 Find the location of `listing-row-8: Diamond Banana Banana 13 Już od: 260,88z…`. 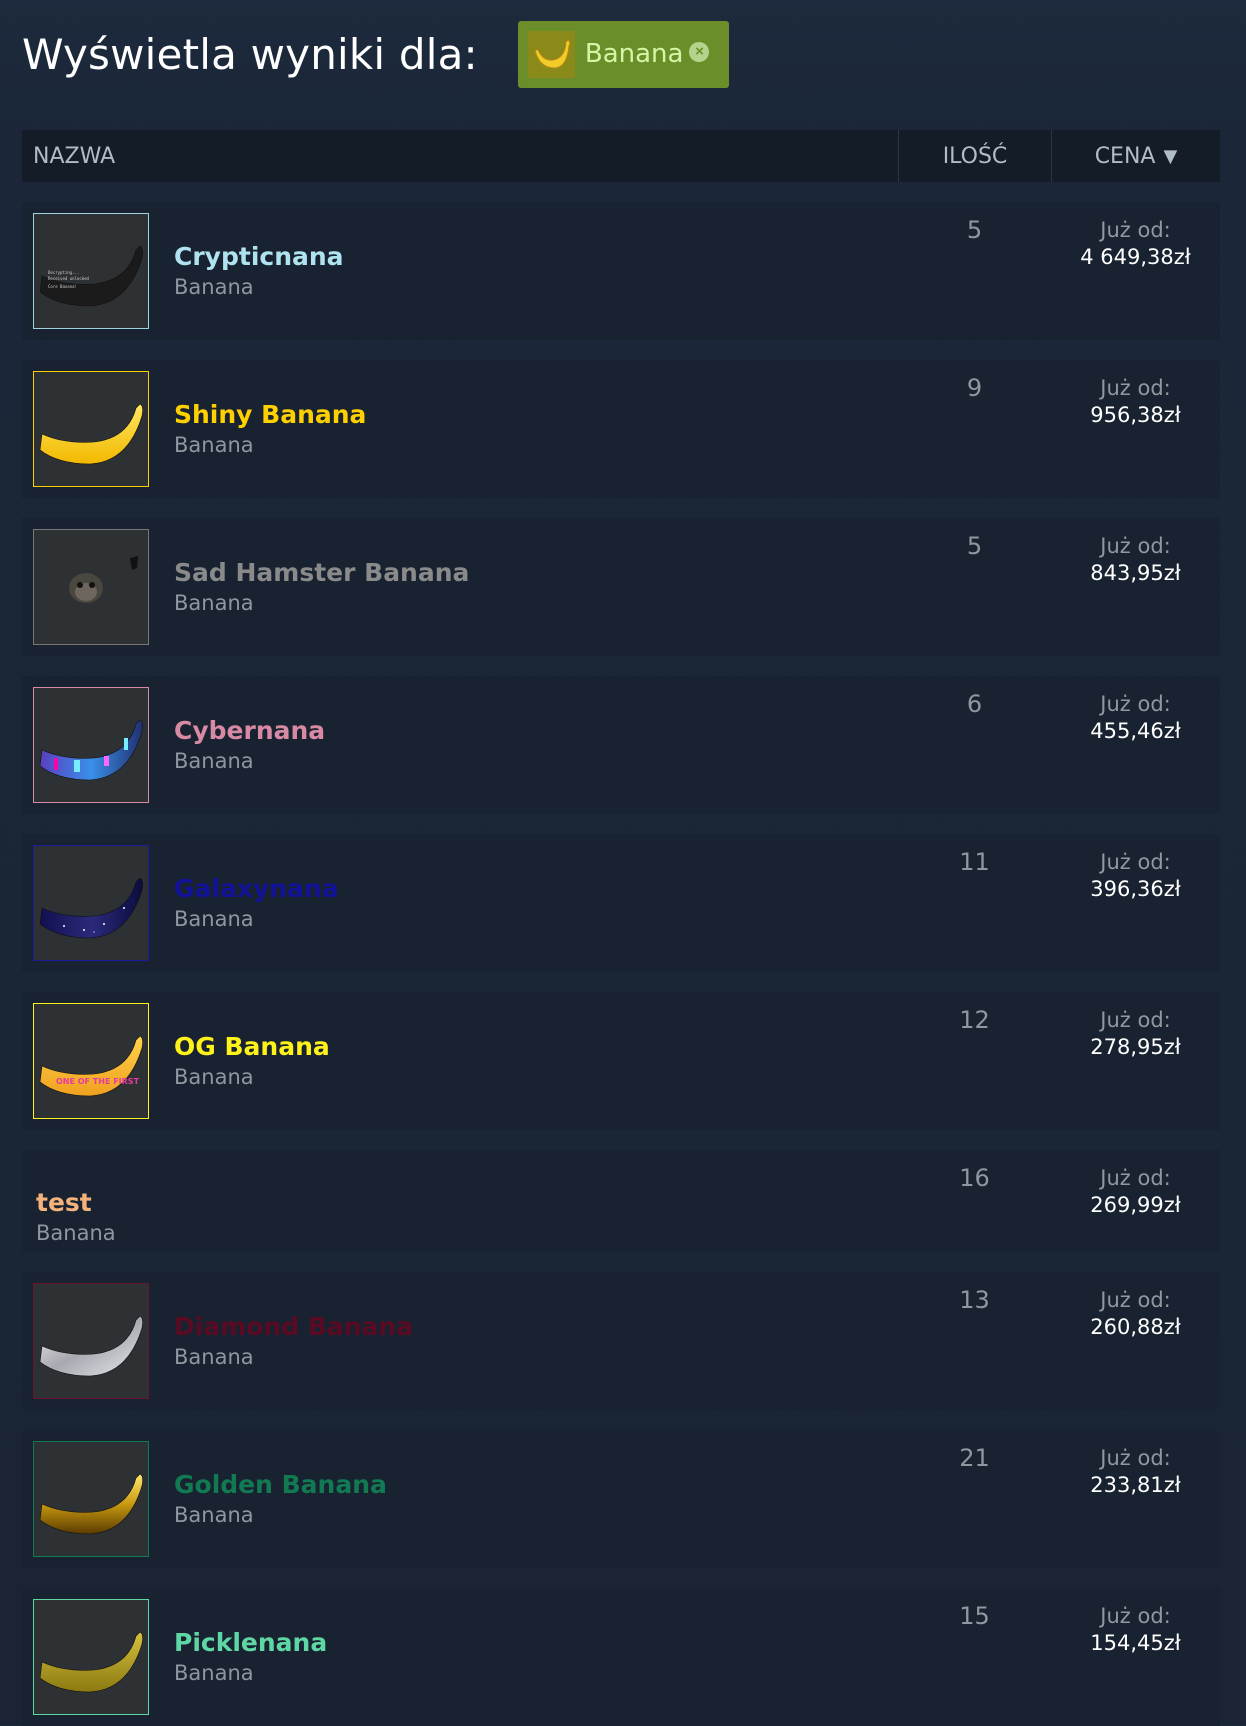

listing-row-8: Diamond Banana Banana 13 Już od: 260,88z… is located at coordinates (621, 1341).